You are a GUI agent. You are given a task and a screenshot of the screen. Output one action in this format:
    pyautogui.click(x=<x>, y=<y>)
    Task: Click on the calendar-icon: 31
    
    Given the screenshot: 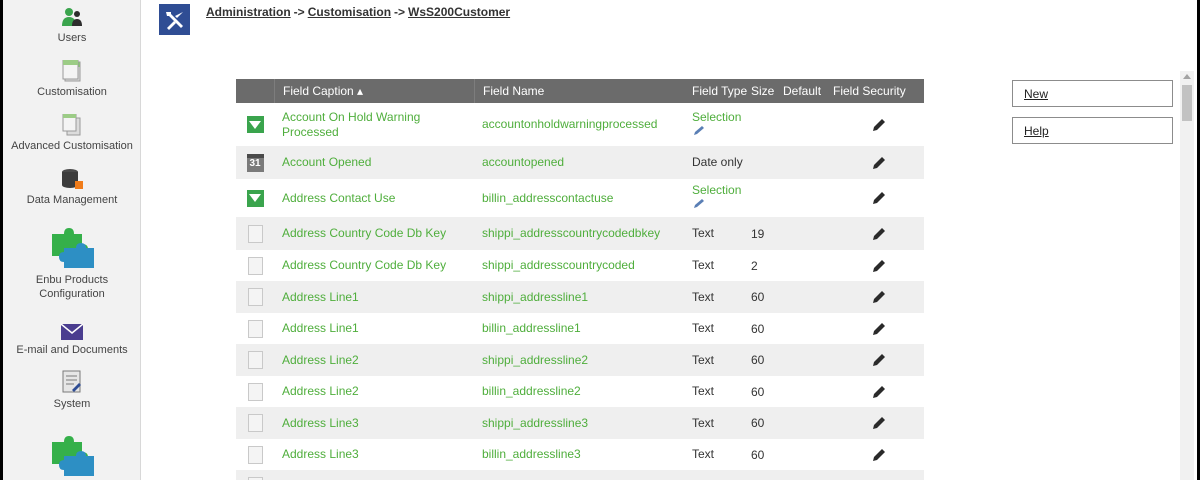 What is the action you would take?
    pyautogui.click(x=255, y=162)
    